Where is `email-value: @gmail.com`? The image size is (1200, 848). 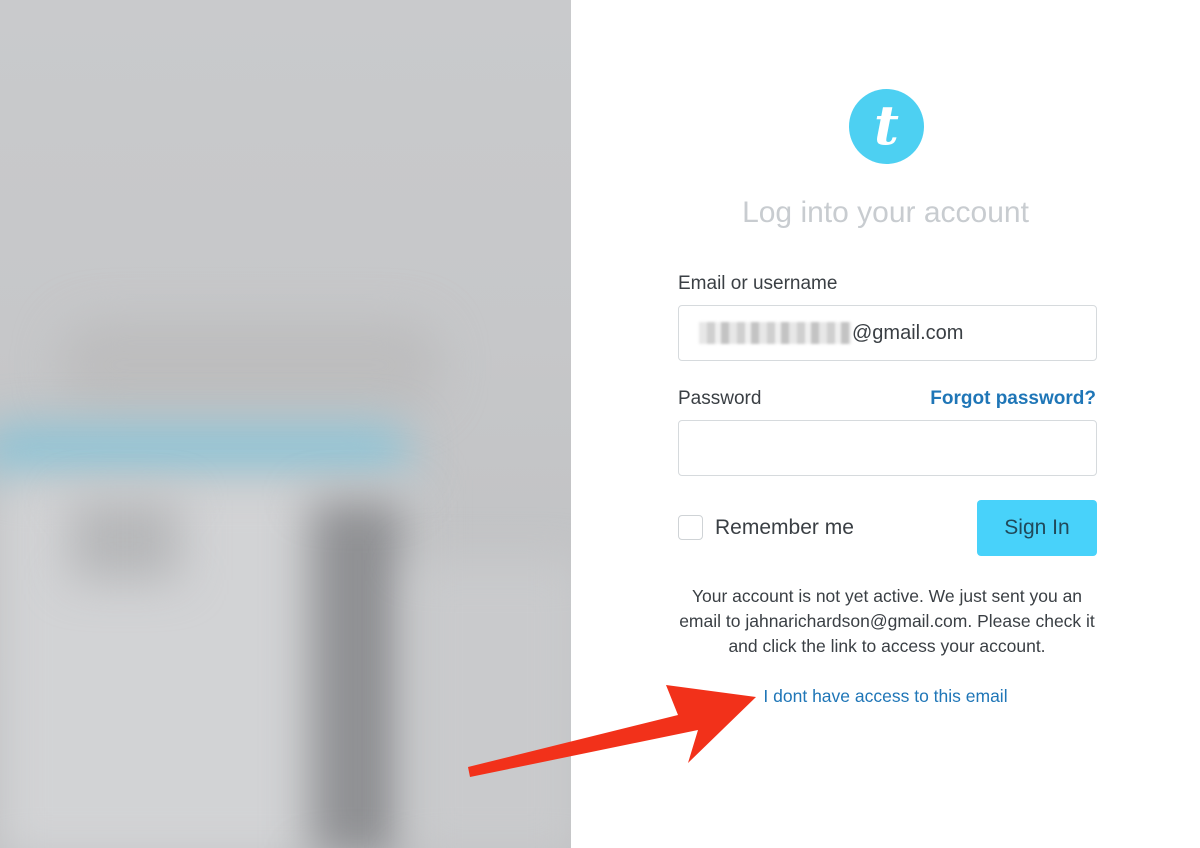 email-value: @gmail.com is located at coordinates (908, 332).